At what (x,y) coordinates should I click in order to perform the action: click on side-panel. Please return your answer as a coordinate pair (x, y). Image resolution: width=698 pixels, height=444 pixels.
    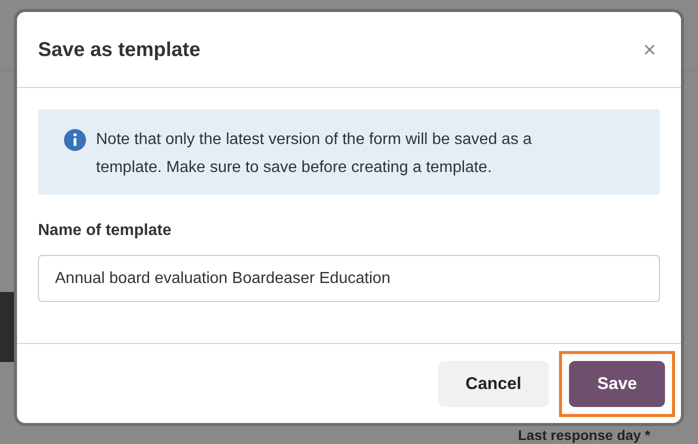
    Looking at the image, I should click on (7, 327).